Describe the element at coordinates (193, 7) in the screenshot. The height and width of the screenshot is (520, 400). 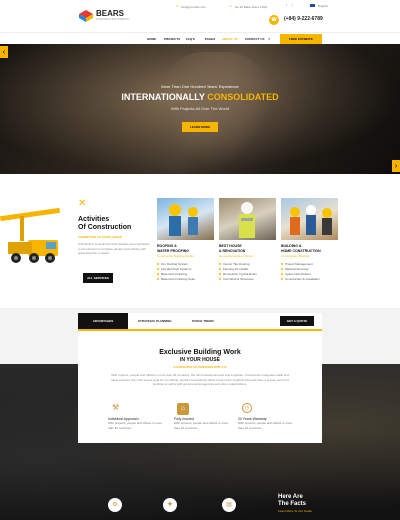
I see `email-text: info@yoursite.com` at that location.